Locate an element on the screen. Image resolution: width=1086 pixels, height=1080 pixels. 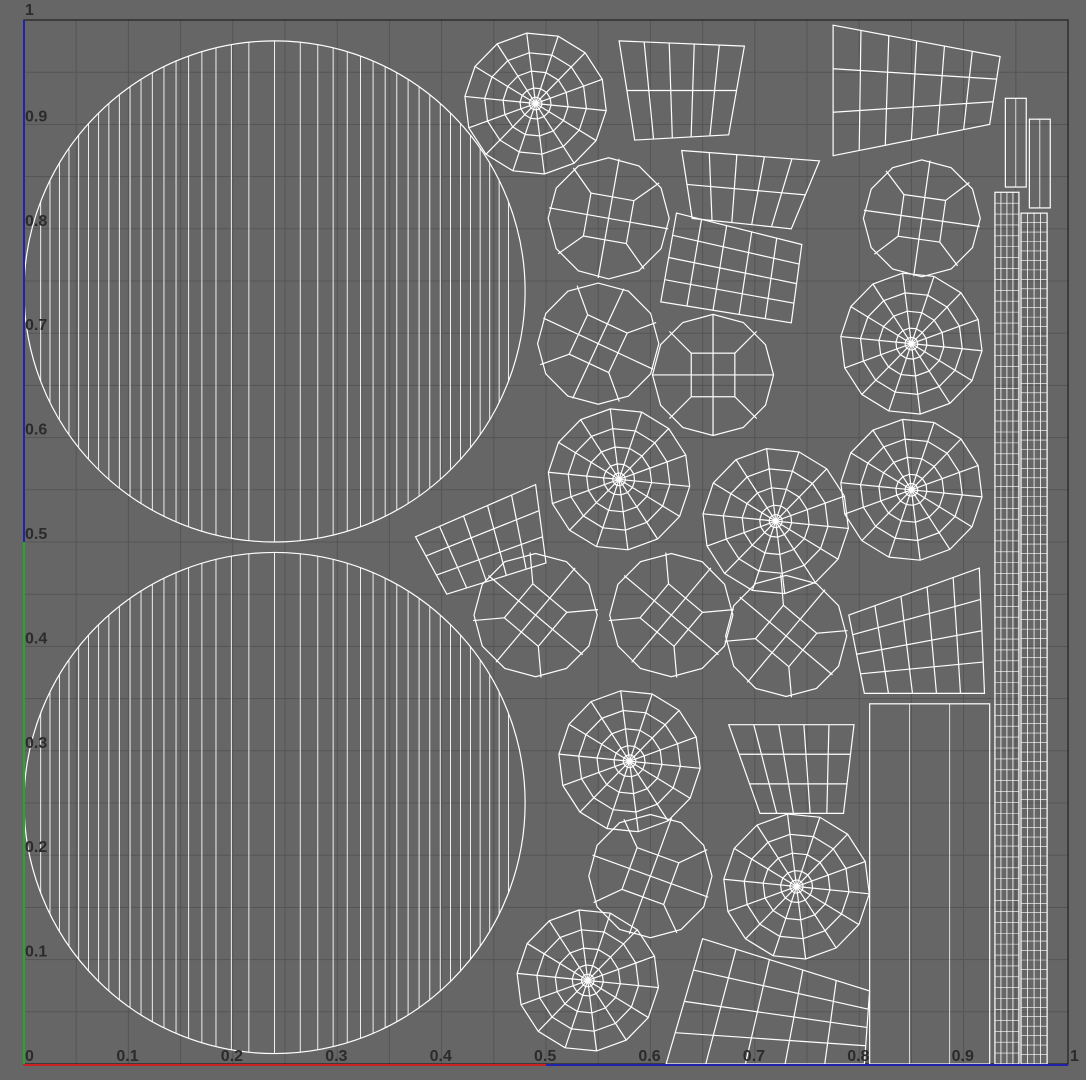
u-tick-label: 0.1 is located at coordinates (127, 1056).